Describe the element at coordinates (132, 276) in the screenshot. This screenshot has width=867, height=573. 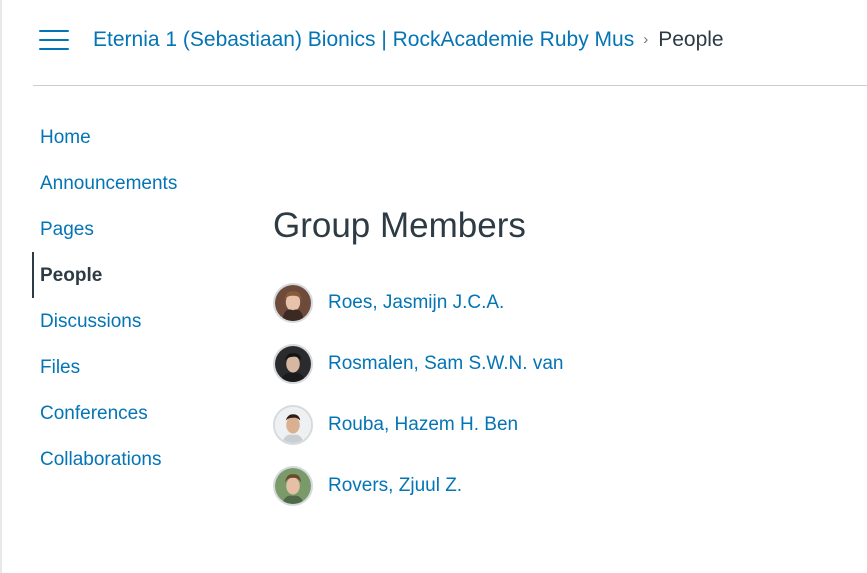
I see `sidebar-item-people: People` at that location.